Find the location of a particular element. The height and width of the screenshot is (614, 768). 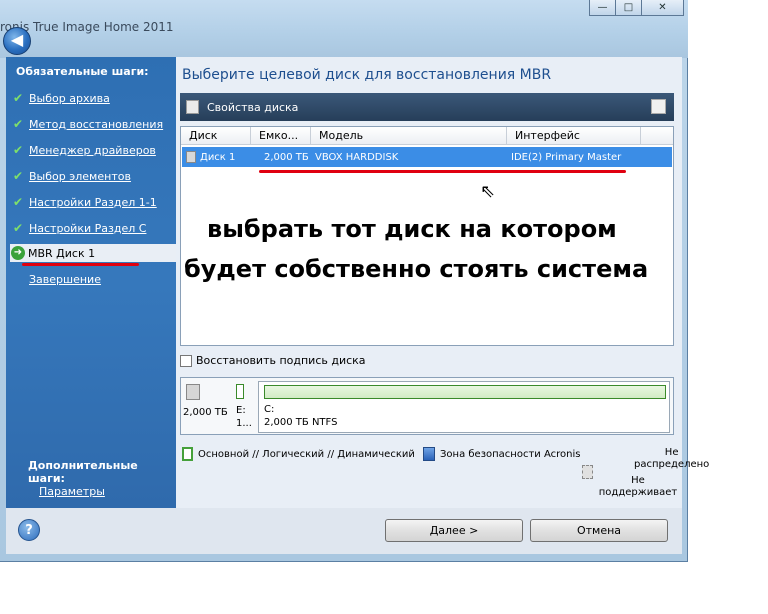

step-partition-c-settings: ✔ Настройки Раздел C is located at coordinates (91, 228).